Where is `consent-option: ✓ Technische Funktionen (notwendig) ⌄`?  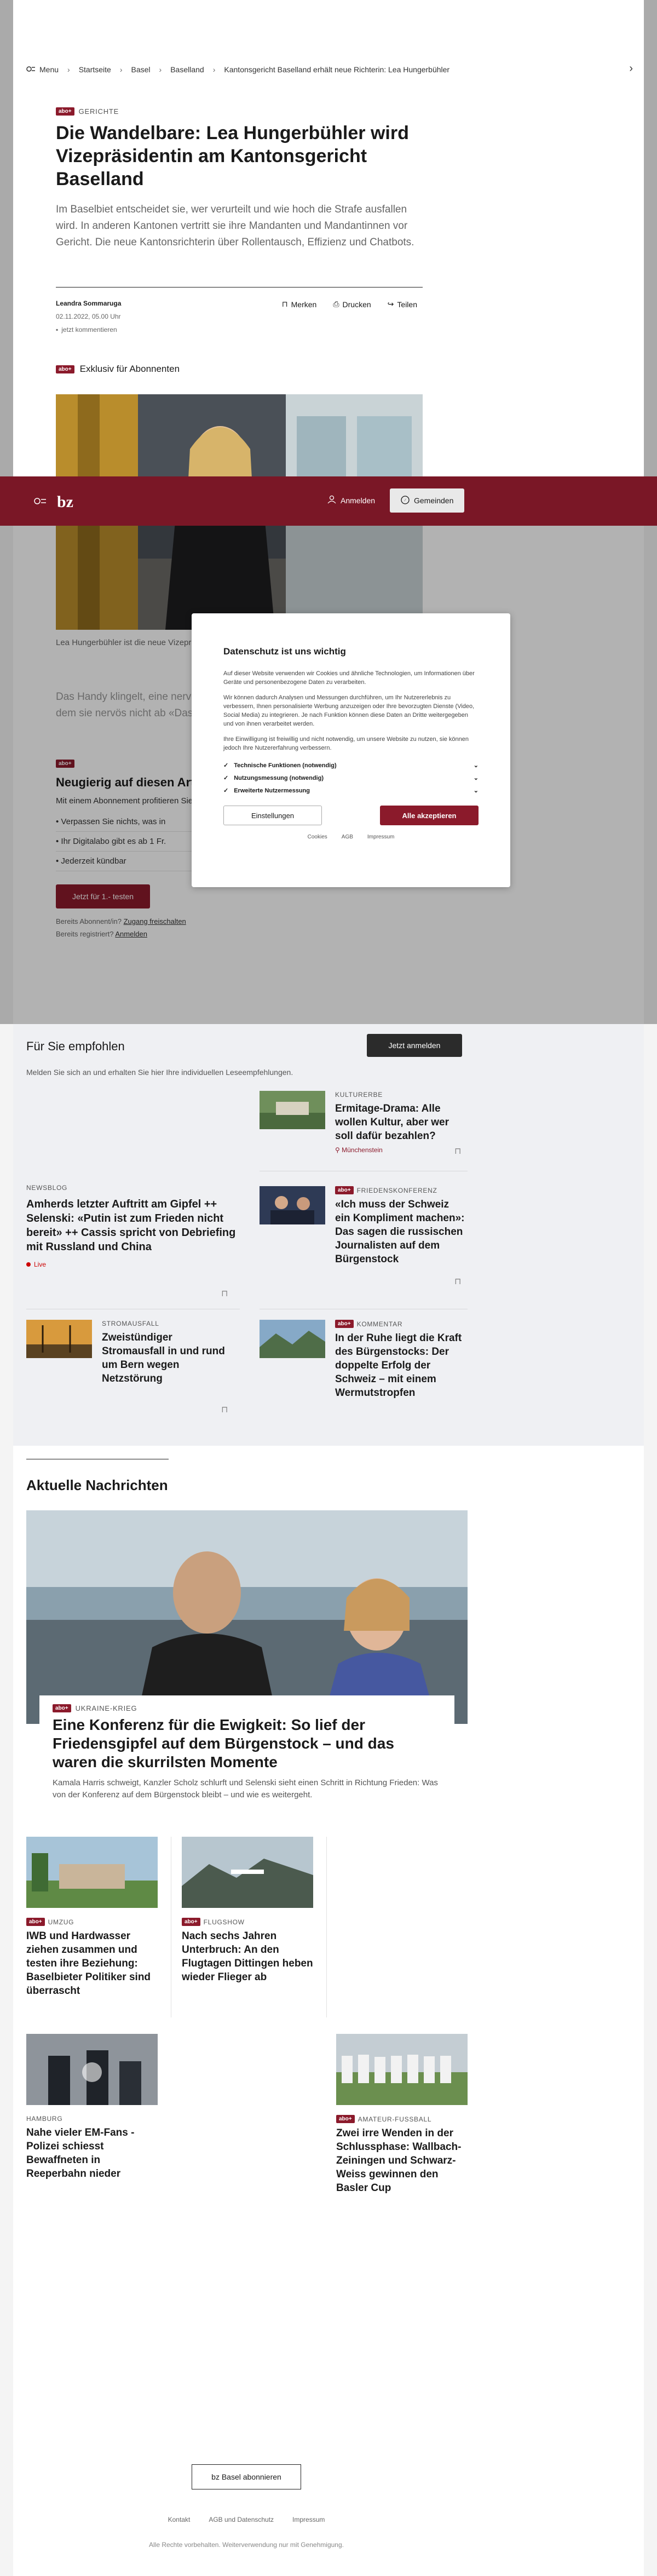 consent-option: ✓ Technische Funktionen (notwendig) ⌄ is located at coordinates (351, 765).